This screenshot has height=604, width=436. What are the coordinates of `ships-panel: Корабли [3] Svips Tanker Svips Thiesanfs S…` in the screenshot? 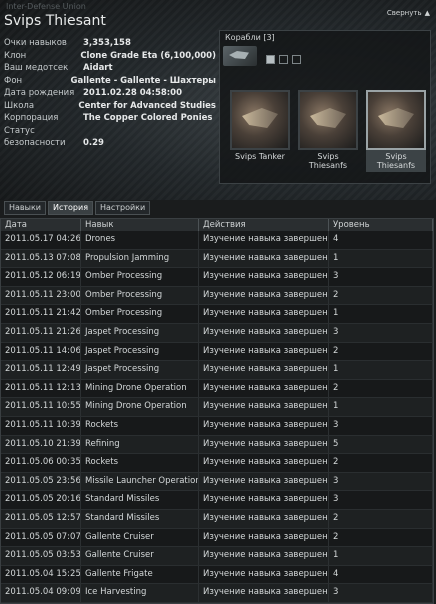 It's located at (325, 107).